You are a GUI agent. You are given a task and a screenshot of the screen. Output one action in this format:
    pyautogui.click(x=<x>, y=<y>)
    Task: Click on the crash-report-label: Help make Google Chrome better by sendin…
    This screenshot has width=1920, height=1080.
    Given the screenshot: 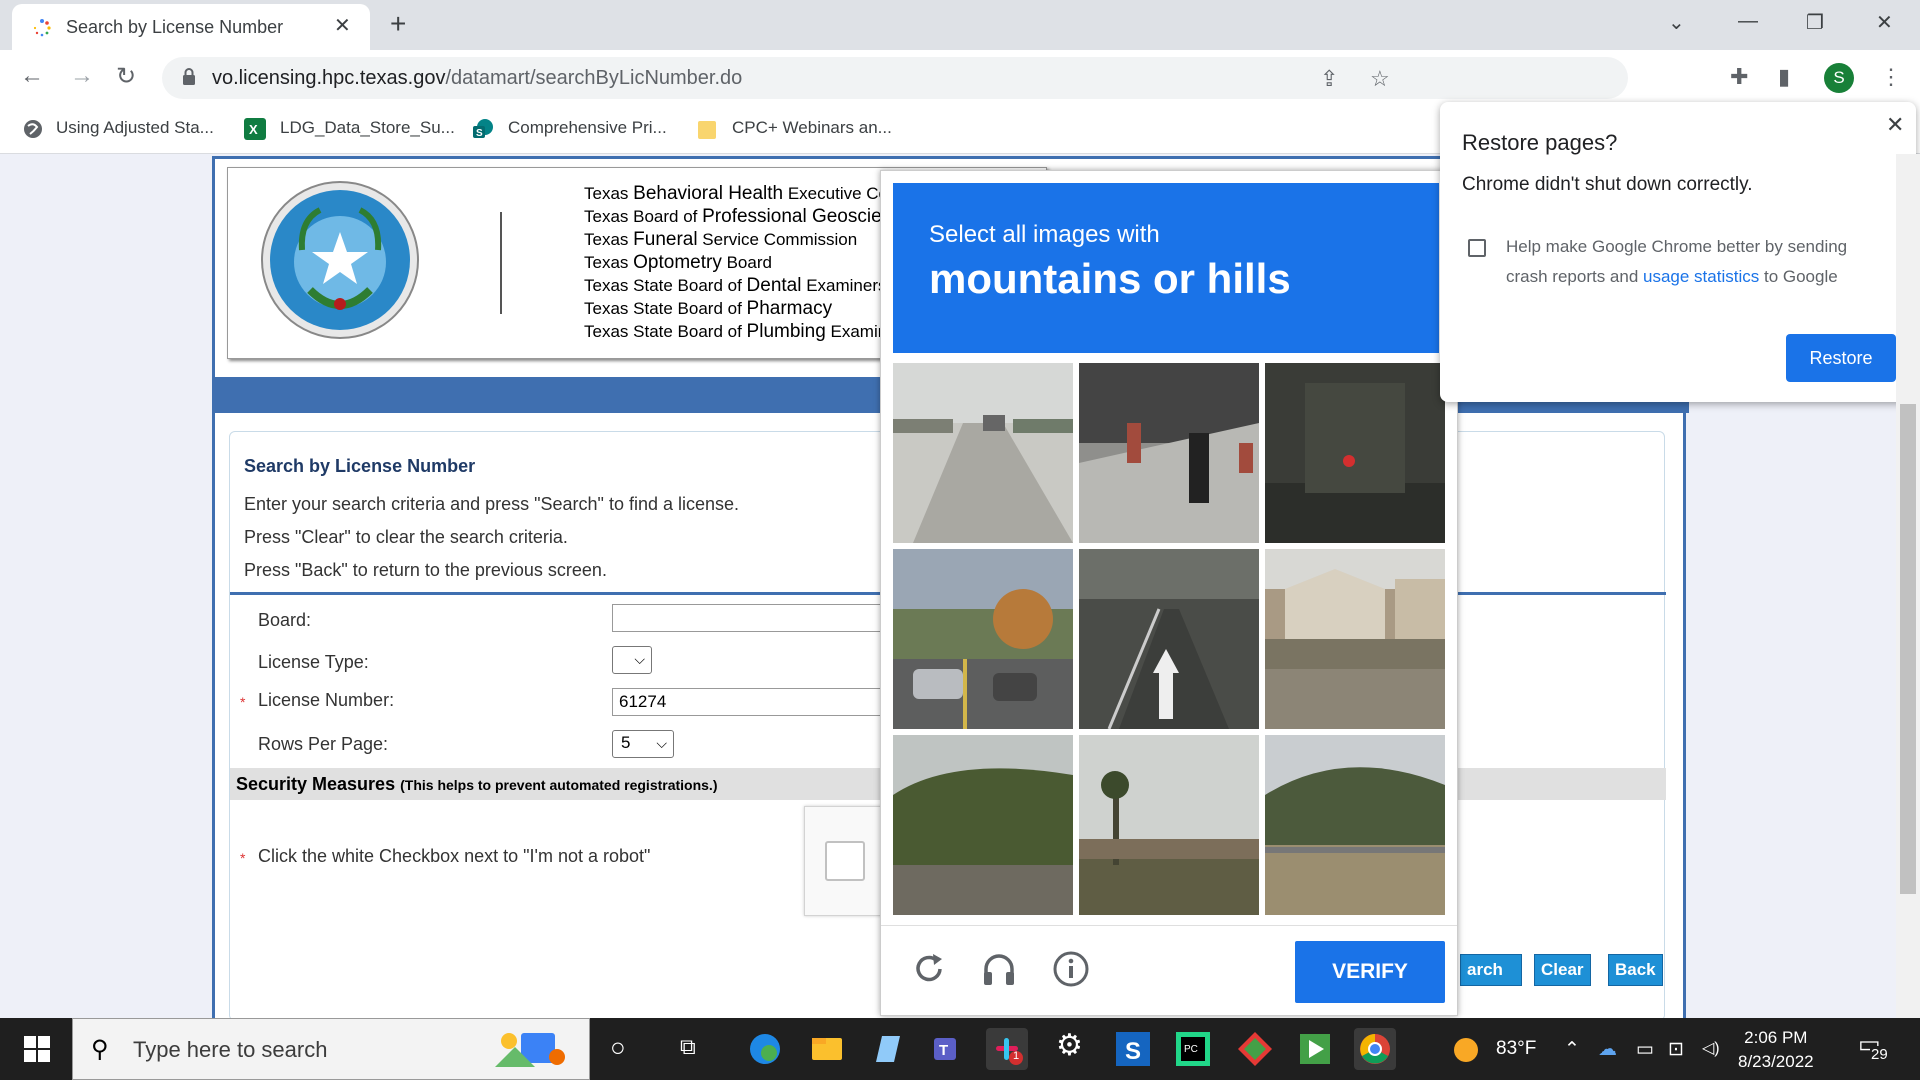 What is the action you would take?
    pyautogui.click(x=1677, y=261)
    